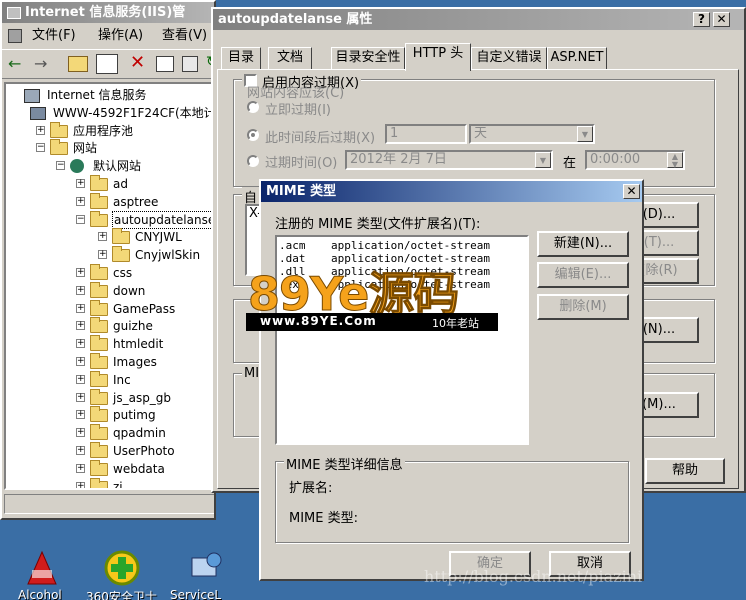 This screenshot has height=600, width=746. I want to click on mime-close-button: ✕, so click(631, 191).